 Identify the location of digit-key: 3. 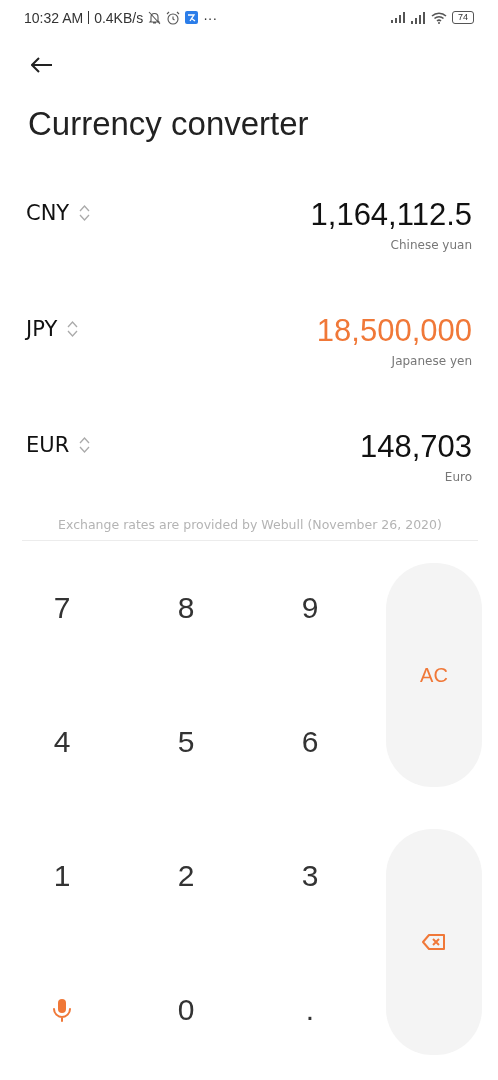
(310, 876).